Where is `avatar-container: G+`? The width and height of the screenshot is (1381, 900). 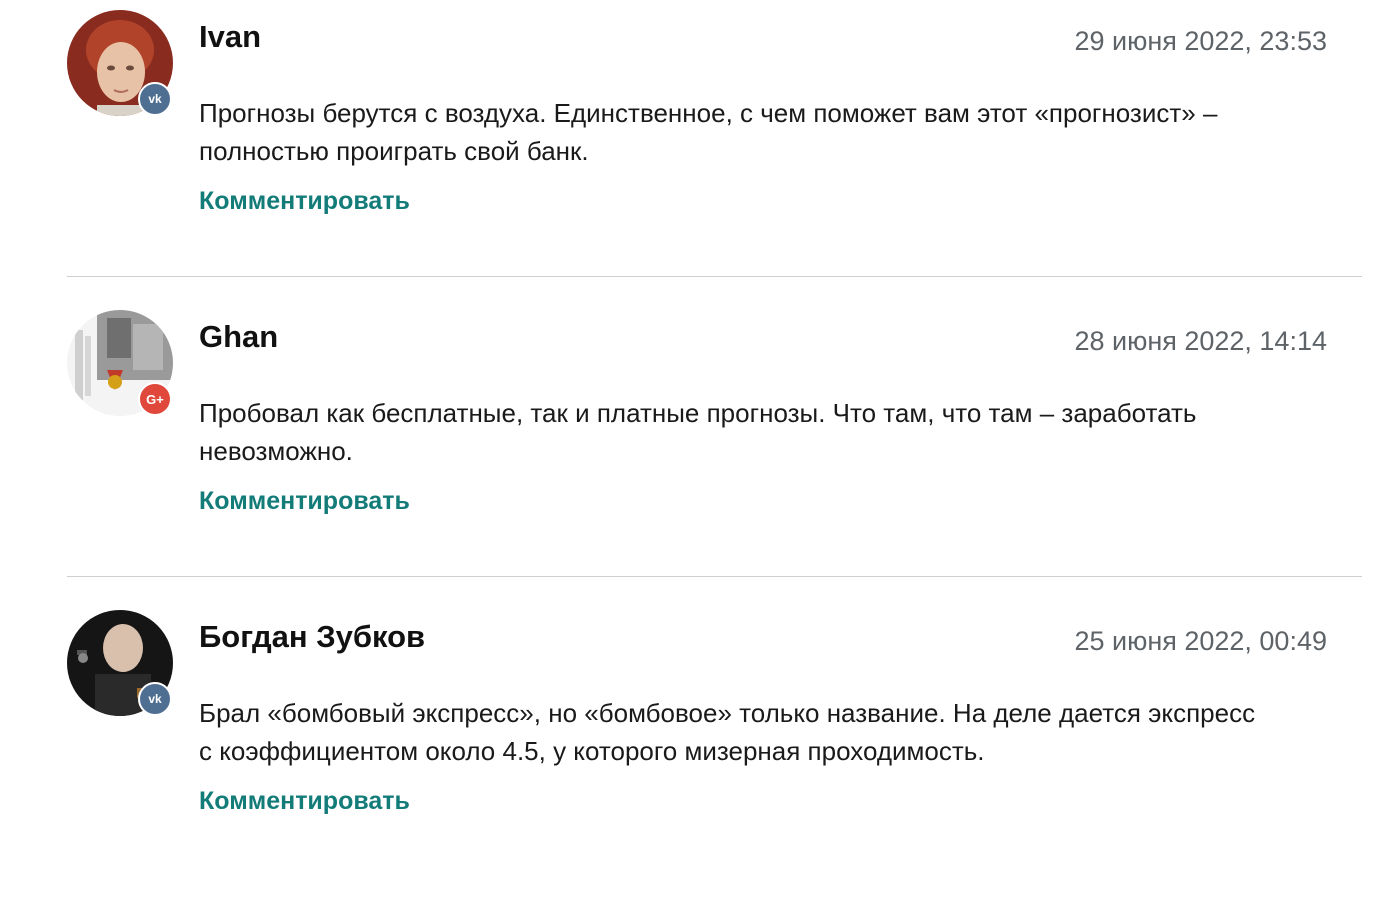
avatar-container: G+ is located at coordinates (120, 363).